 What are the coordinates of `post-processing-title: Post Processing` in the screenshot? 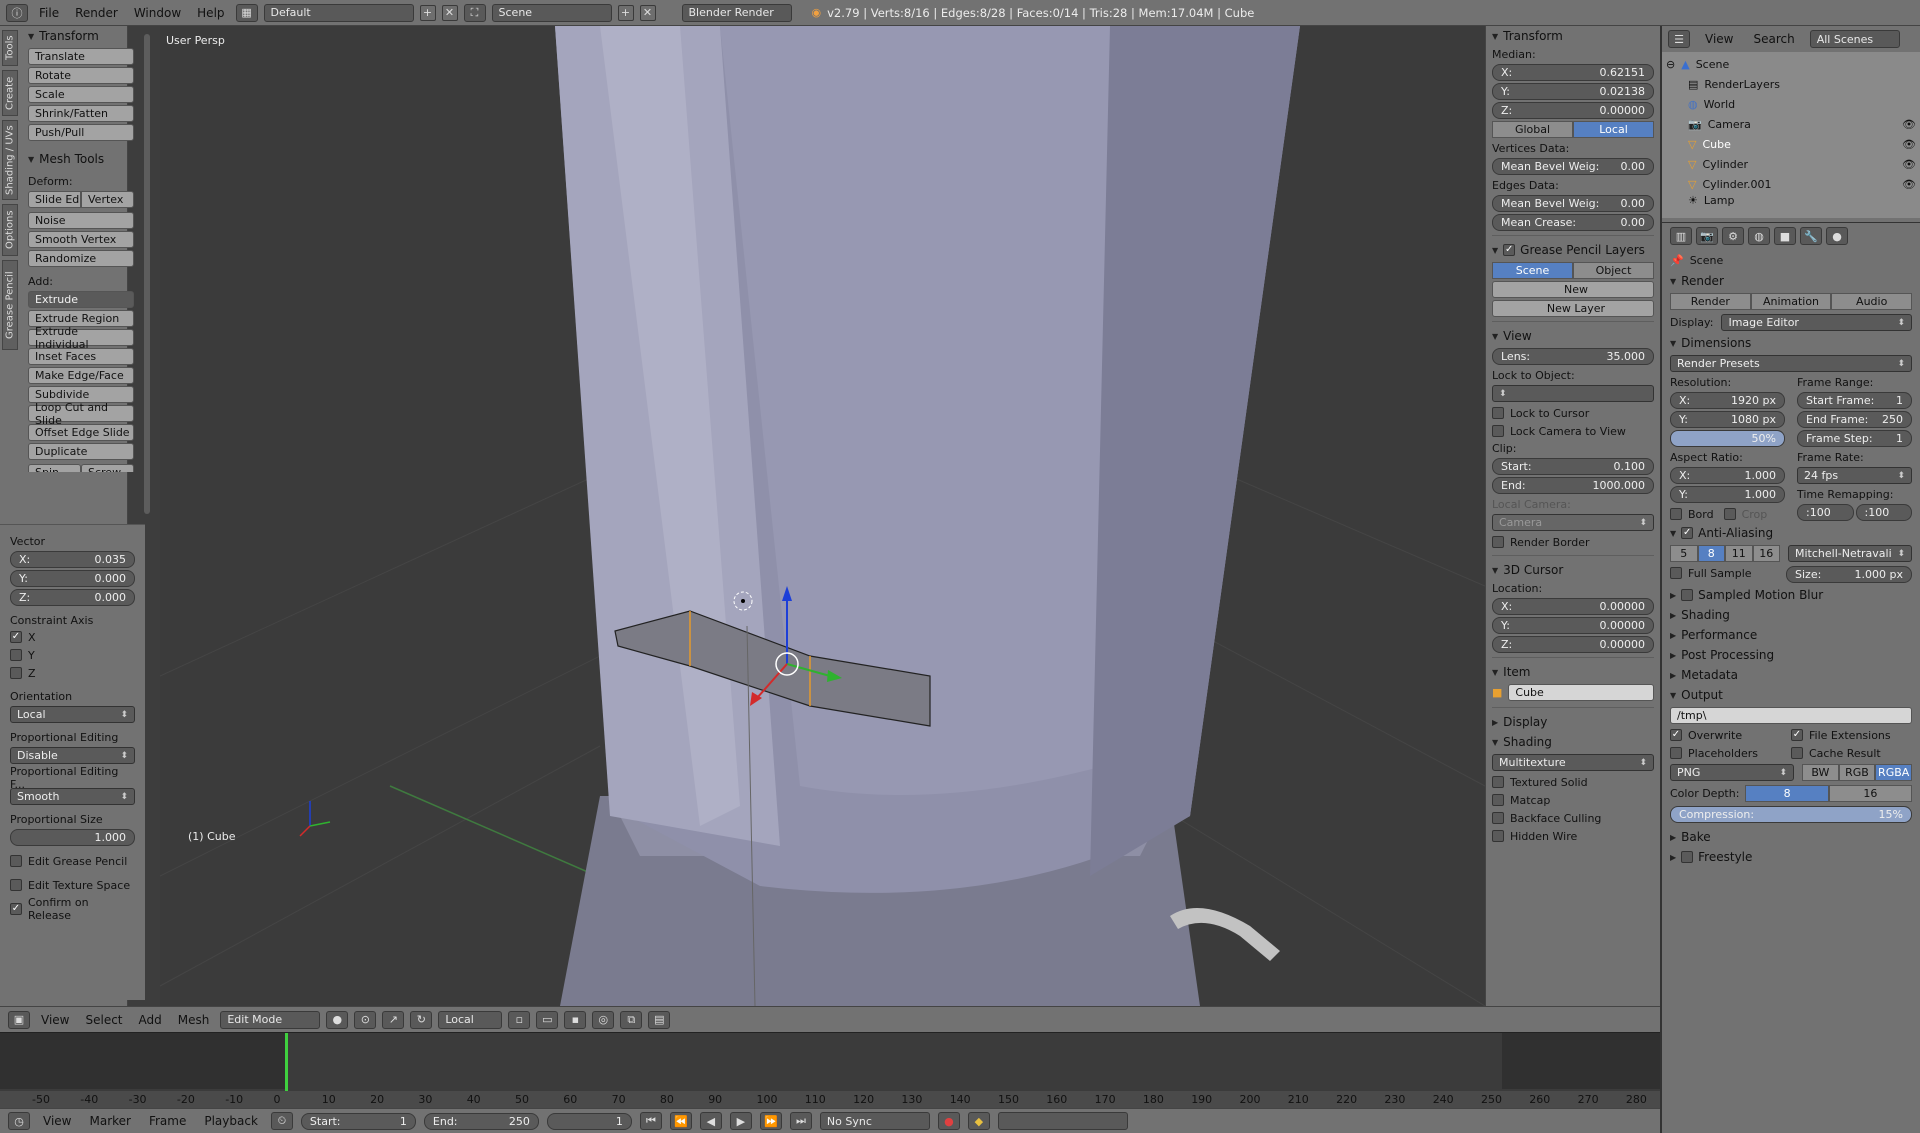 It's located at (1727, 655).